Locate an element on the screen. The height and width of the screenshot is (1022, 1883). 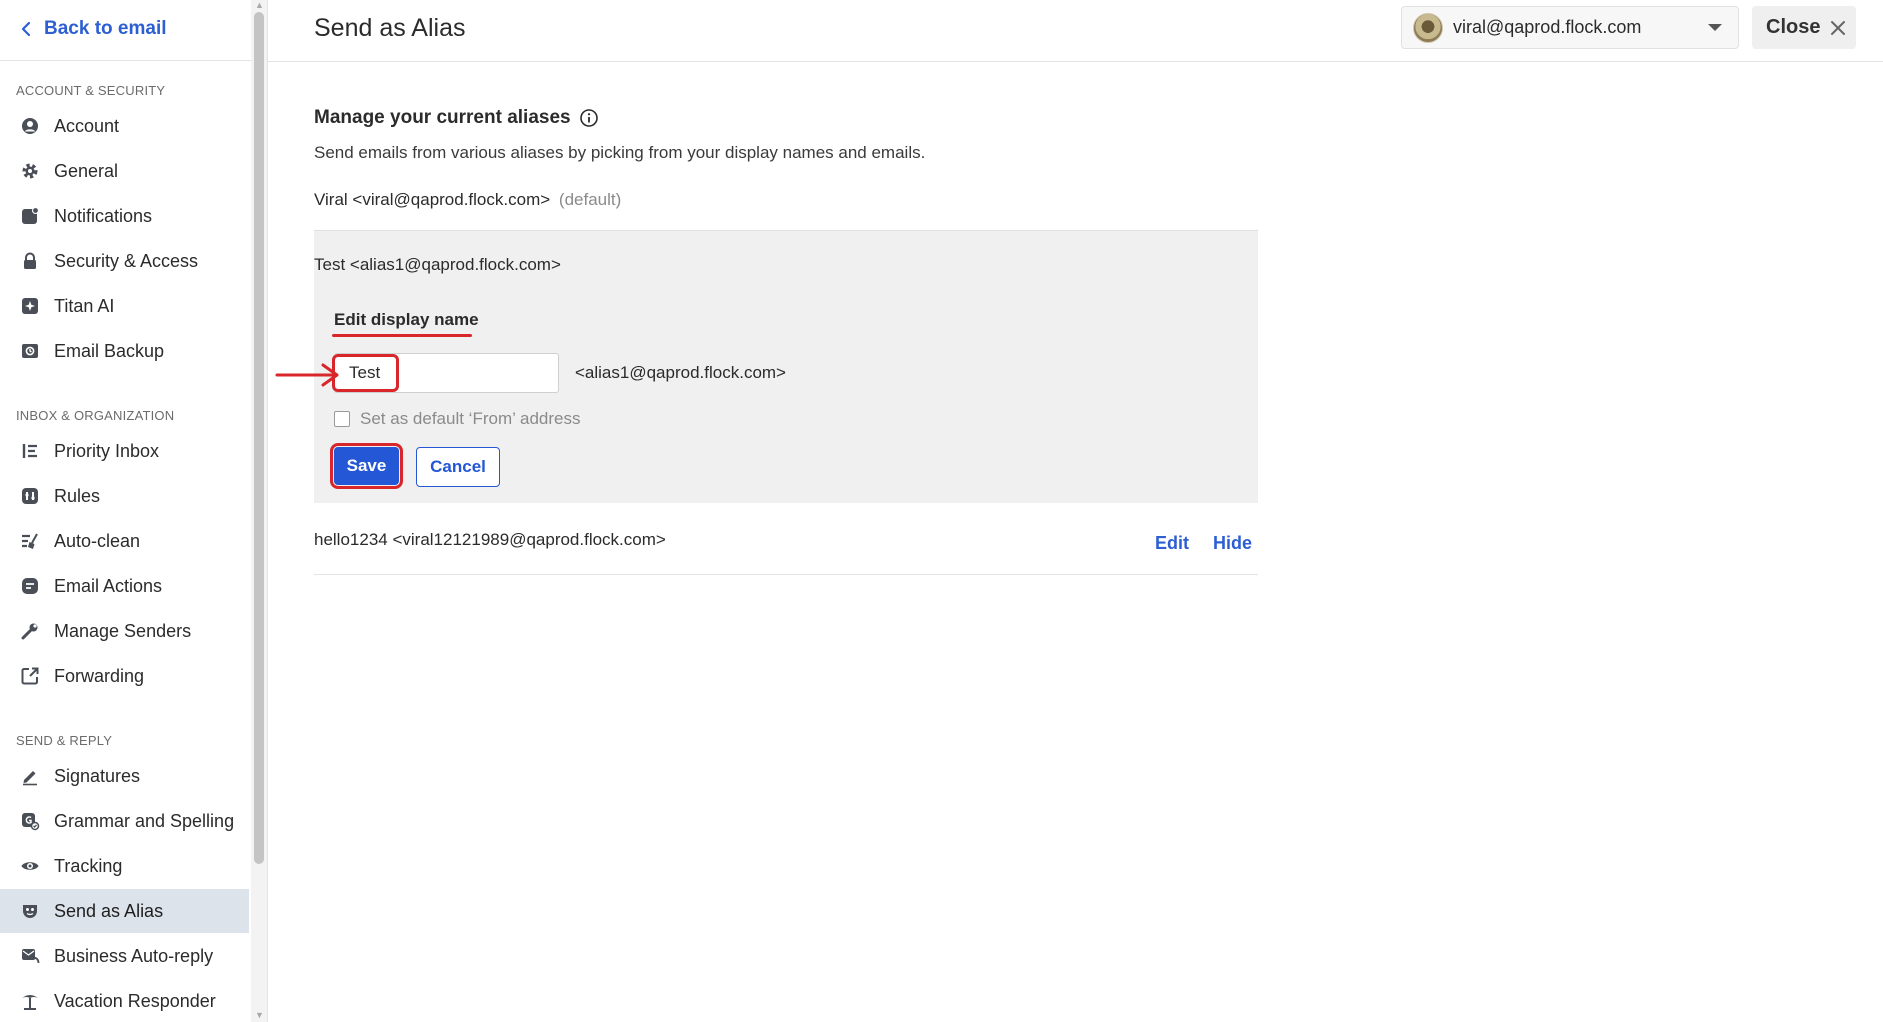
sidebar-item-label: Manage Senders is located at coordinates (123, 630).